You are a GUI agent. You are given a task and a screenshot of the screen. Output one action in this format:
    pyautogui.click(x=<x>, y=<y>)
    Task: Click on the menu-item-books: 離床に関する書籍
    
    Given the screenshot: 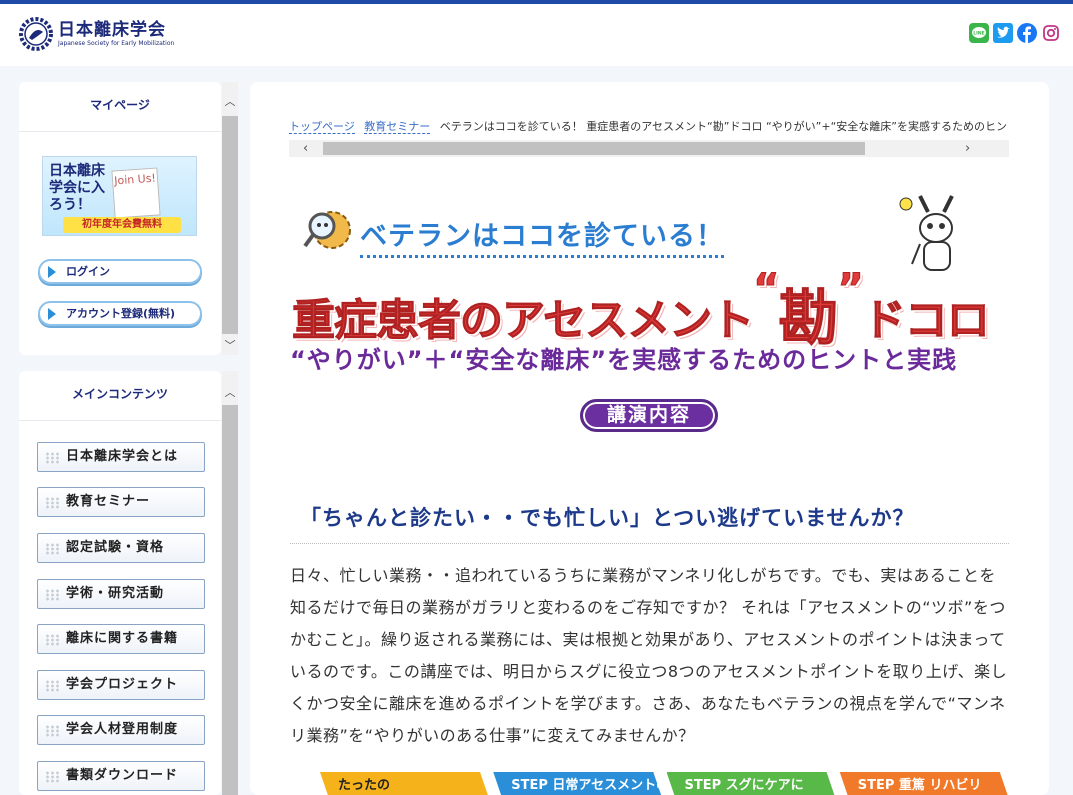 What is the action you would take?
    pyautogui.click(x=121, y=639)
    